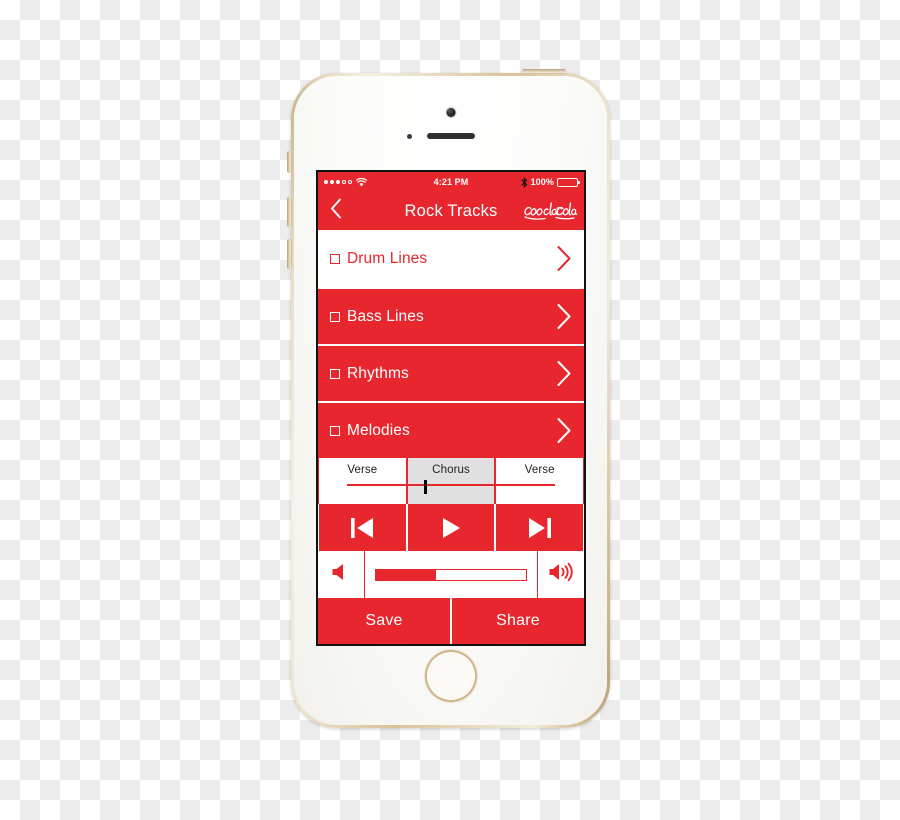 The height and width of the screenshot is (820, 900). Describe the element at coordinates (450, 112) in the screenshot. I see `front-camera-icon` at that location.